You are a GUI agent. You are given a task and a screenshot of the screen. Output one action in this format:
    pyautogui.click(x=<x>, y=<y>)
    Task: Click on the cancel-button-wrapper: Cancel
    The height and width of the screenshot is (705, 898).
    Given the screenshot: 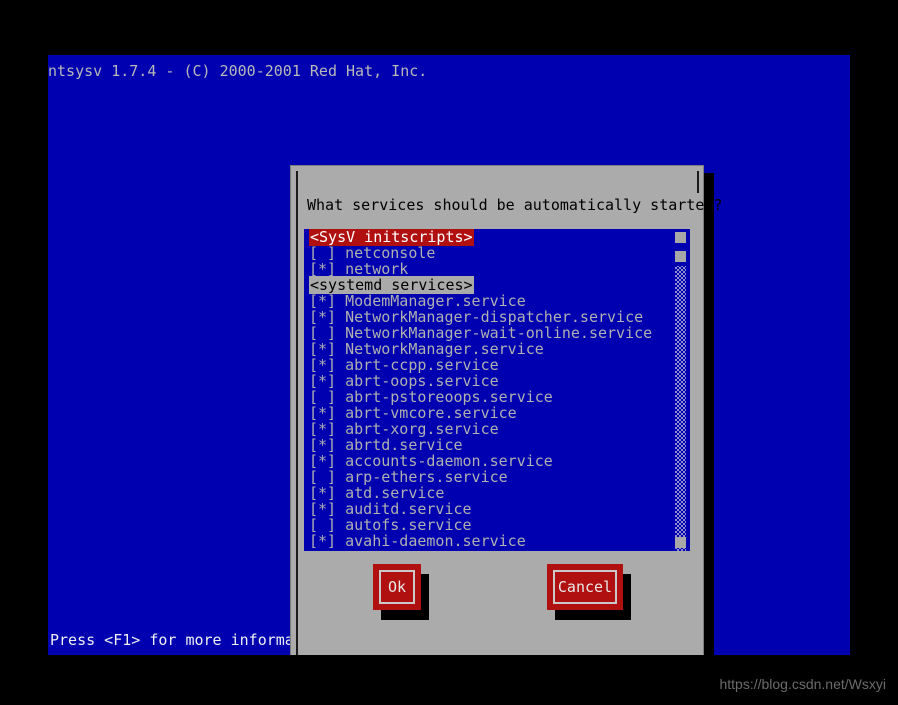 What is the action you would take?
    pyautogui.click(x=589, y=592)
    